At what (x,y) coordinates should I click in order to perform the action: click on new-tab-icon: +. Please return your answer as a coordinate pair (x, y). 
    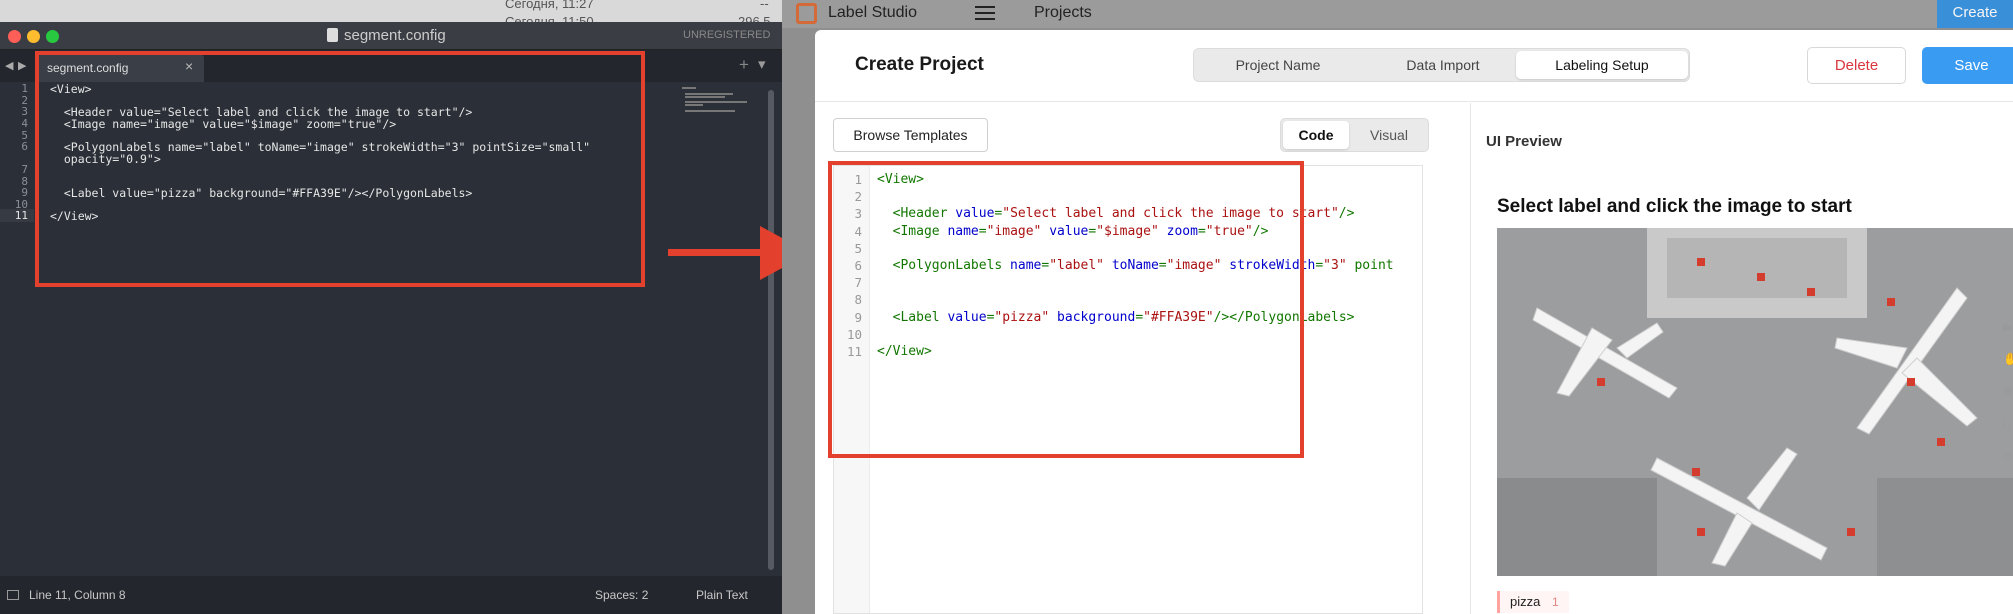
    Looking at the image, I should click on (744, 65).